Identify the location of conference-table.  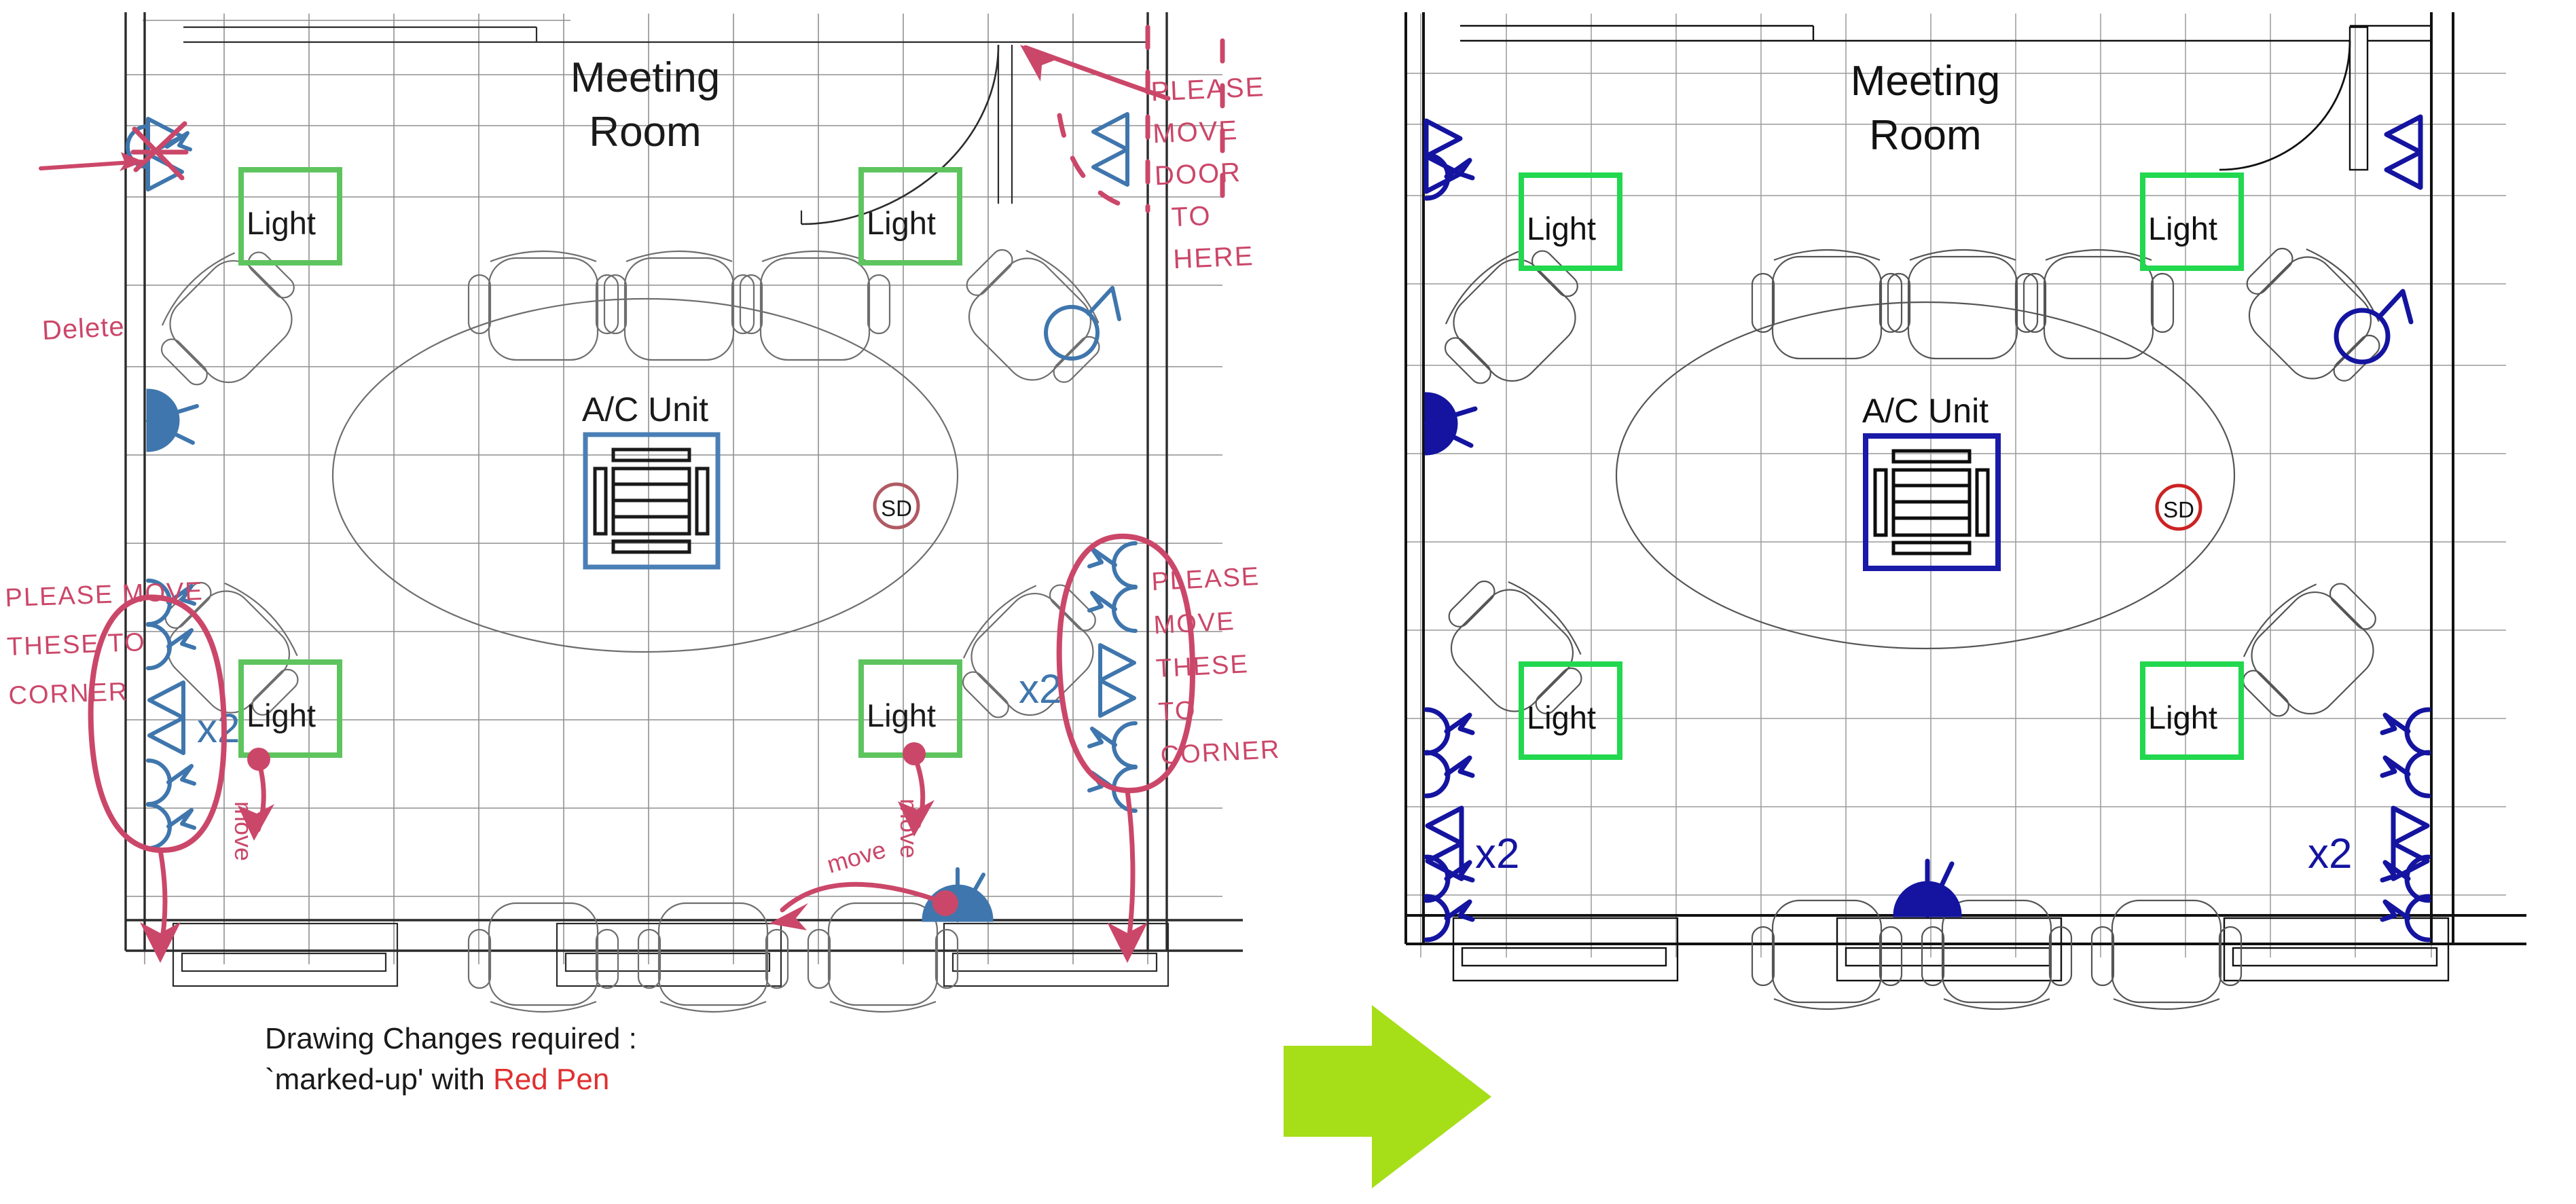
(645, 475).